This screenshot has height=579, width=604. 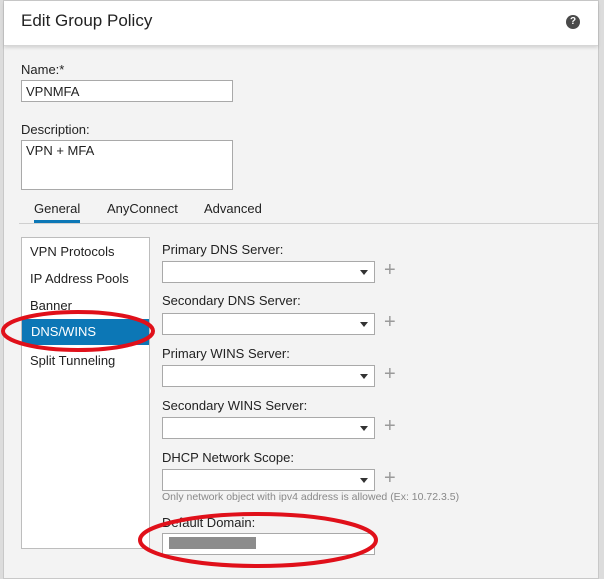 What do you see at coordinates (233, 208) in the screenshot?
I see `tab-advanced: Advanced` at bounding box center [233, 208].